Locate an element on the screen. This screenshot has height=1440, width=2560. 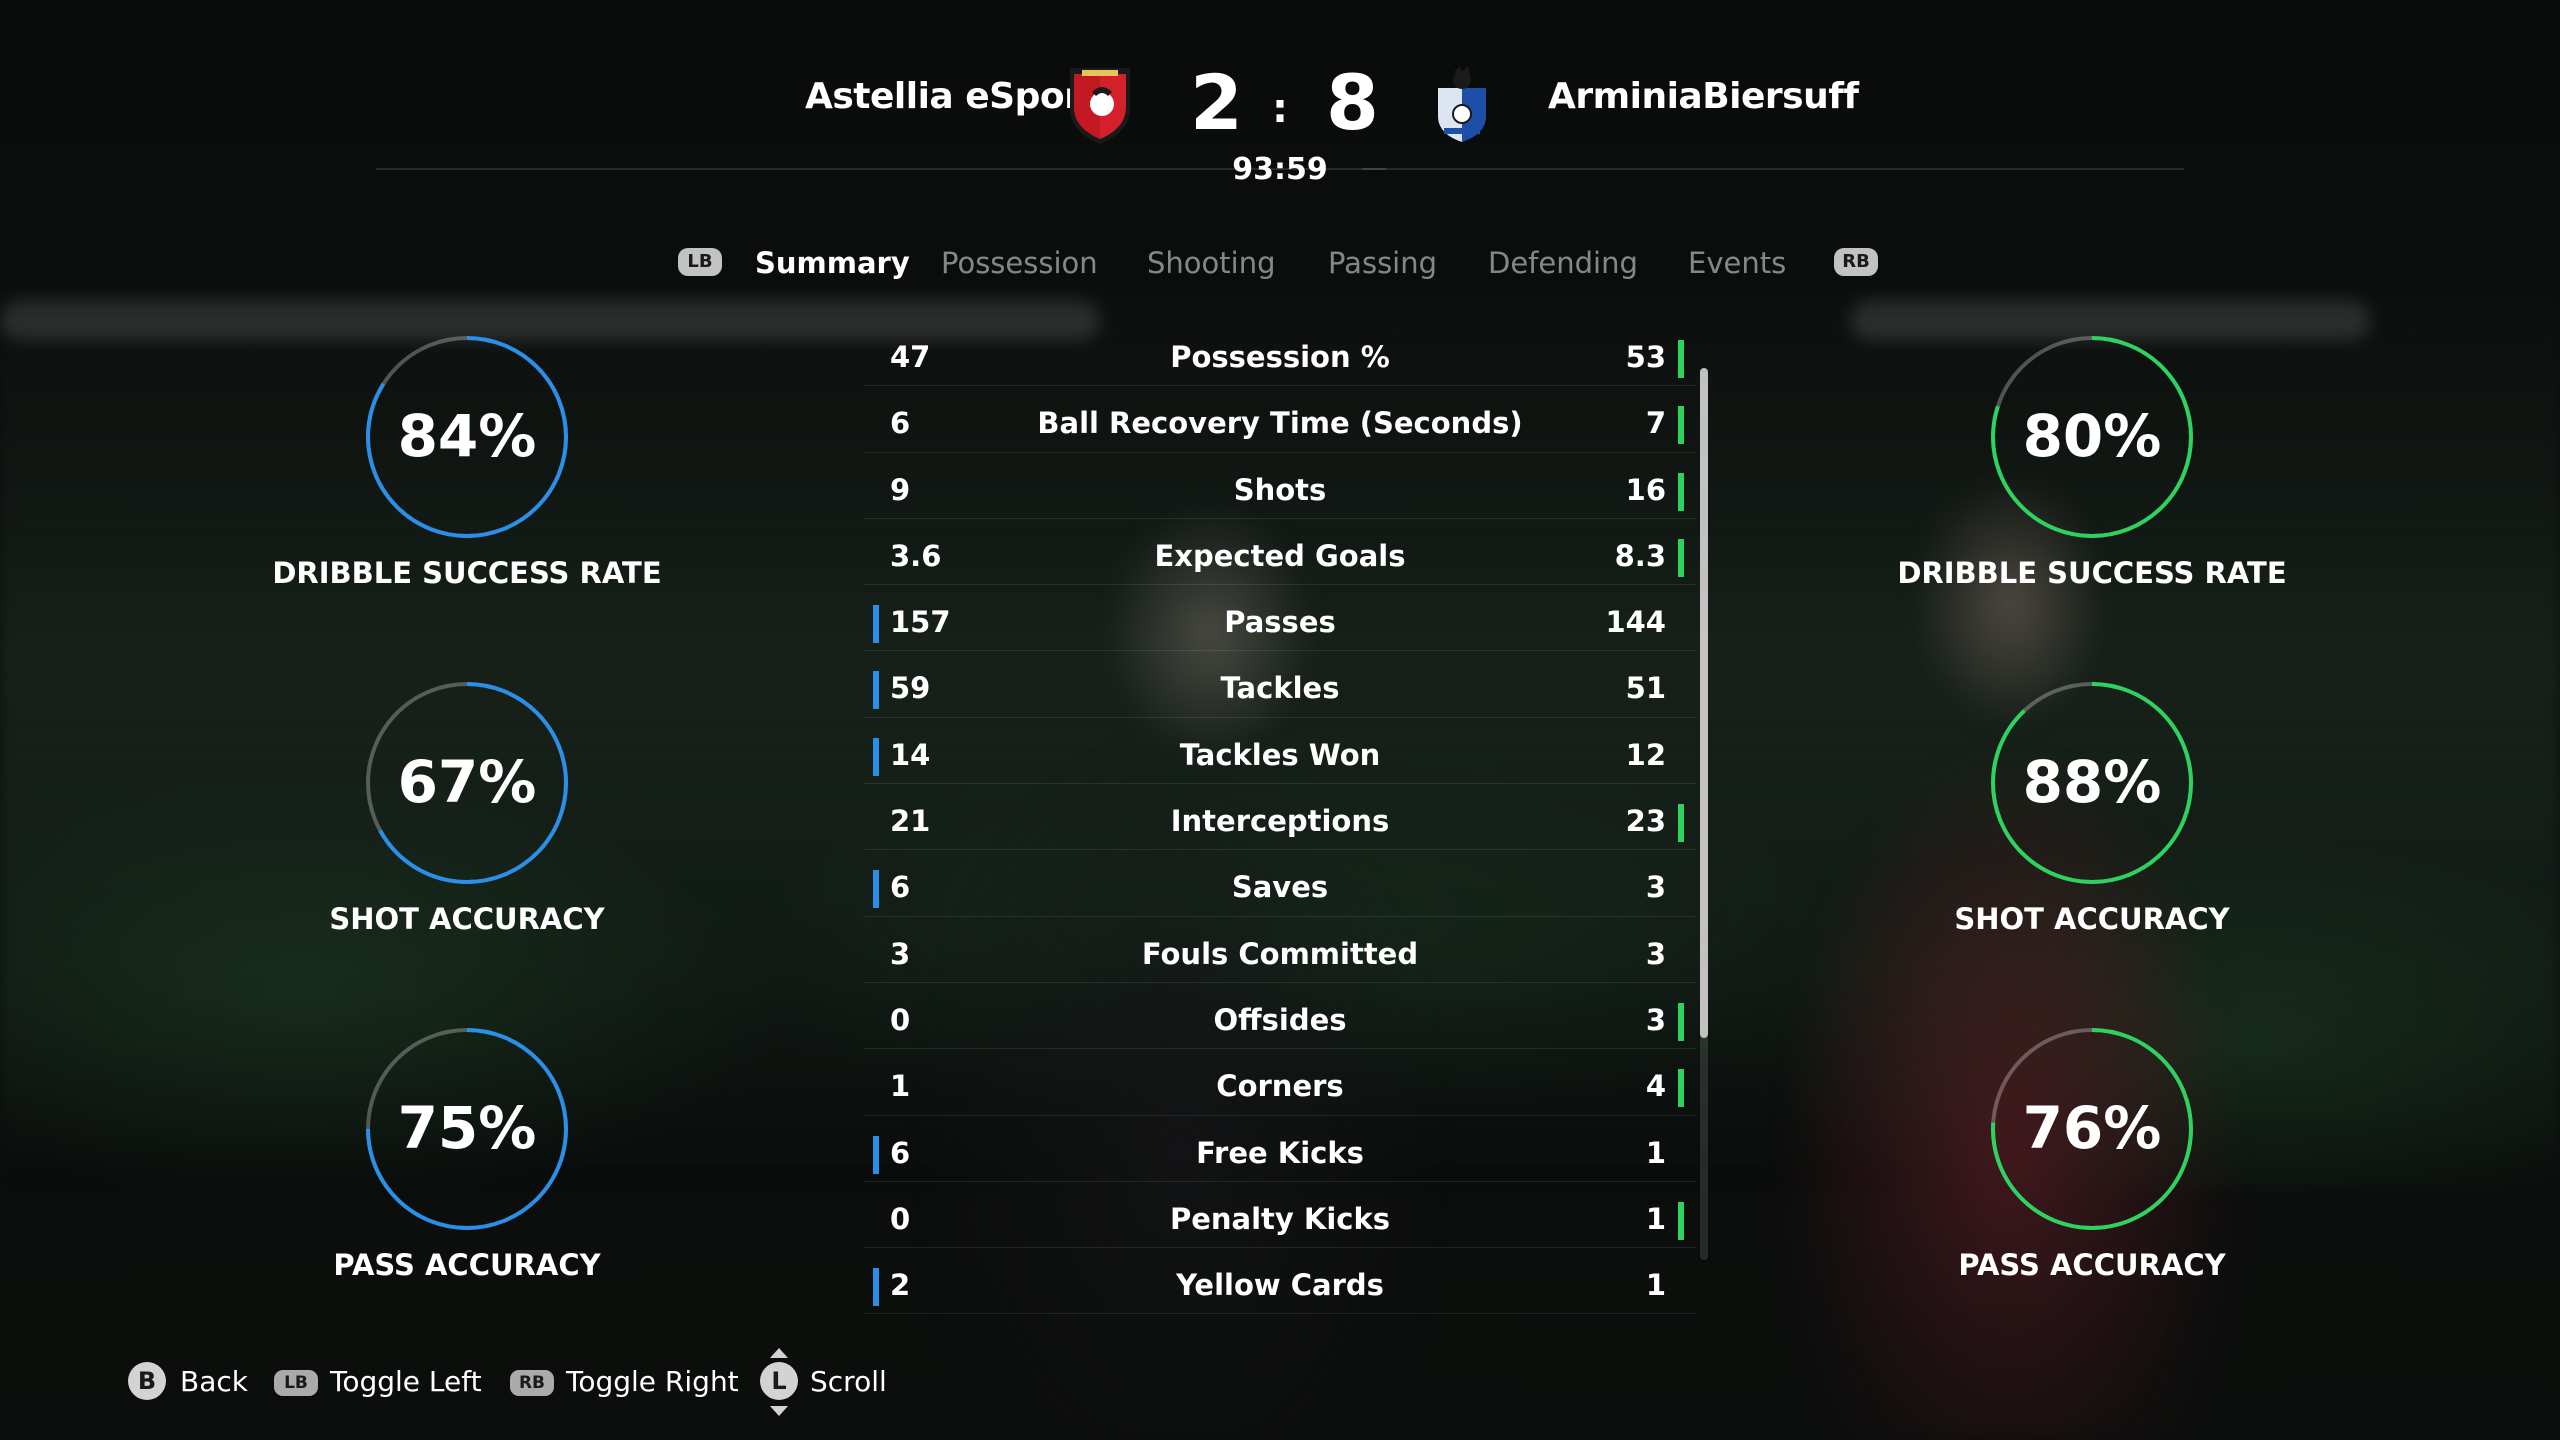
away-stat-value: 53 is located at coordinates (1645, 357).